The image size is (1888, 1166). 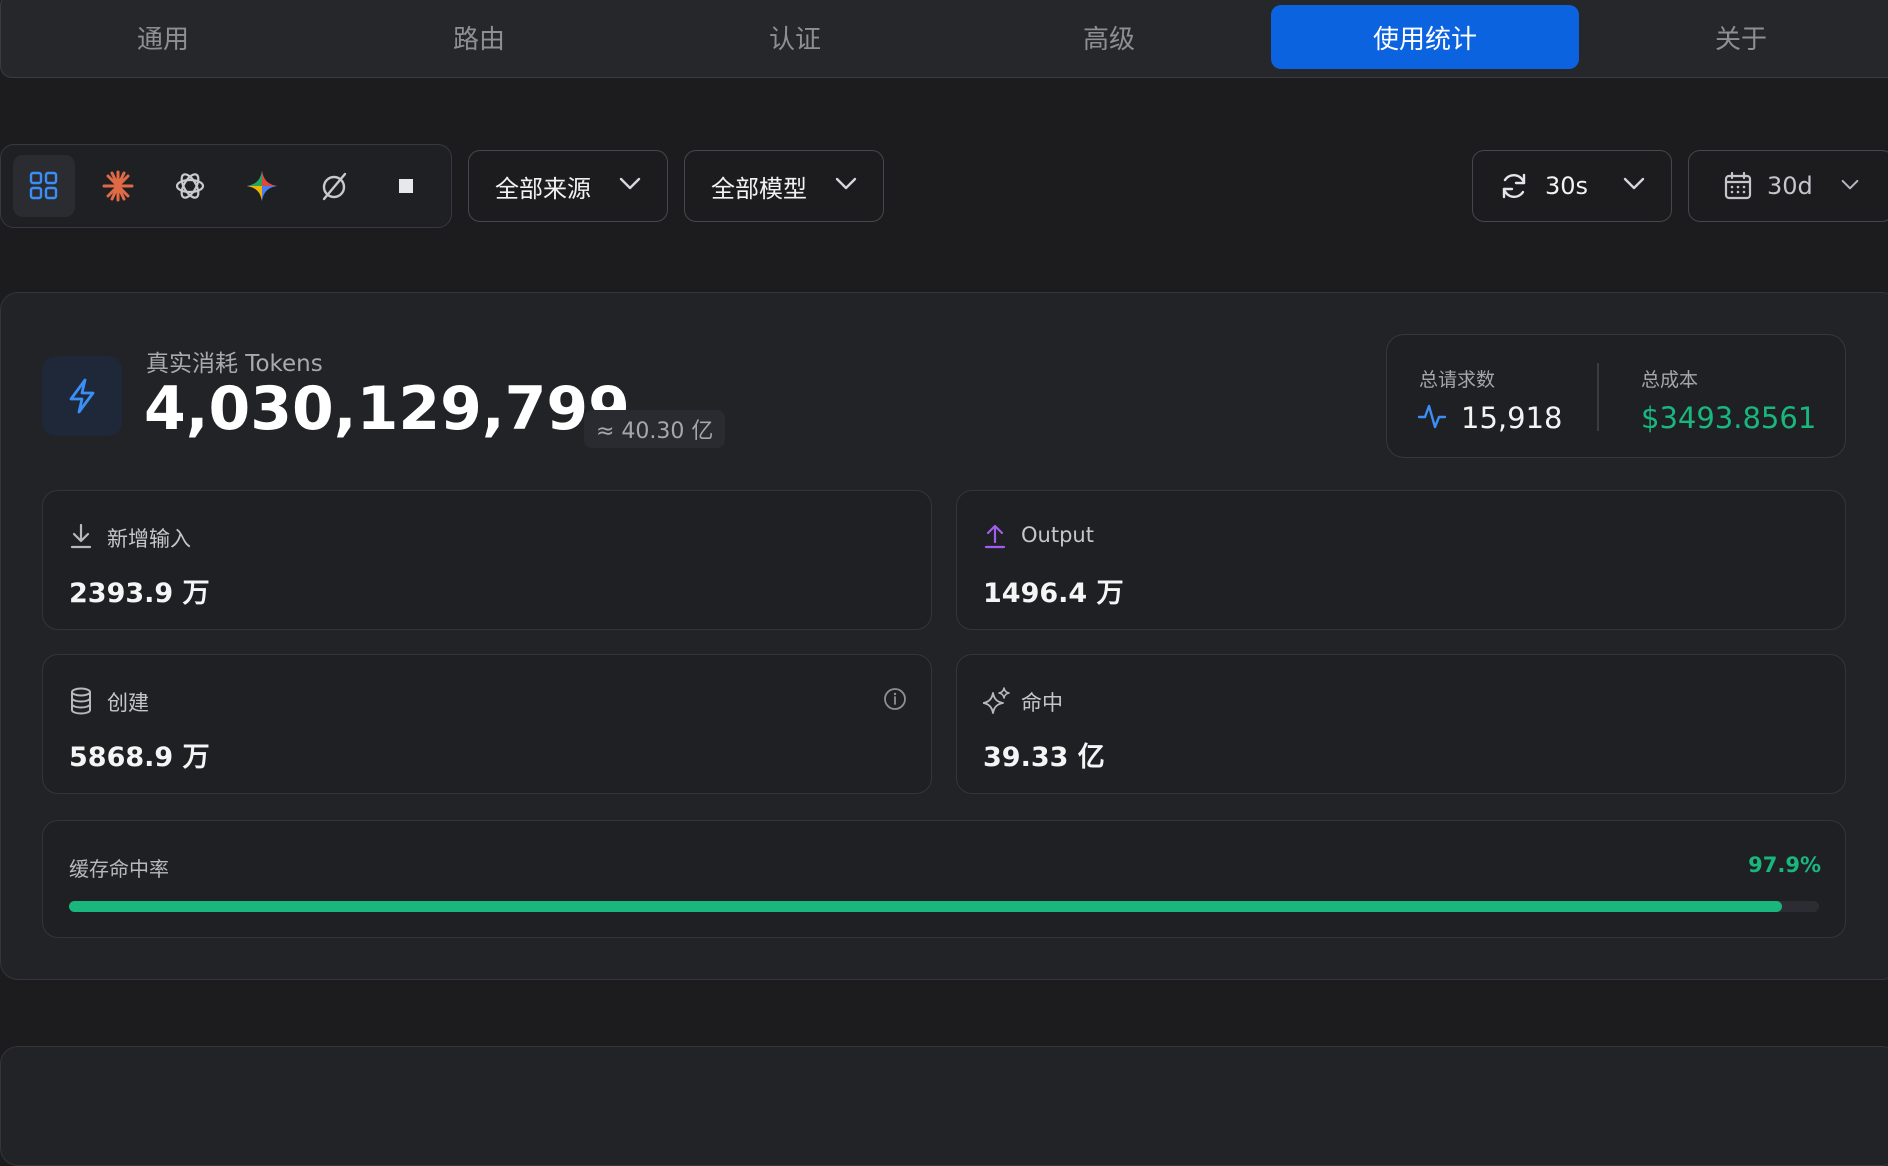 I want to click on cache-hit-card: 命中 39.33 亿, so click(x=1401, y=724).